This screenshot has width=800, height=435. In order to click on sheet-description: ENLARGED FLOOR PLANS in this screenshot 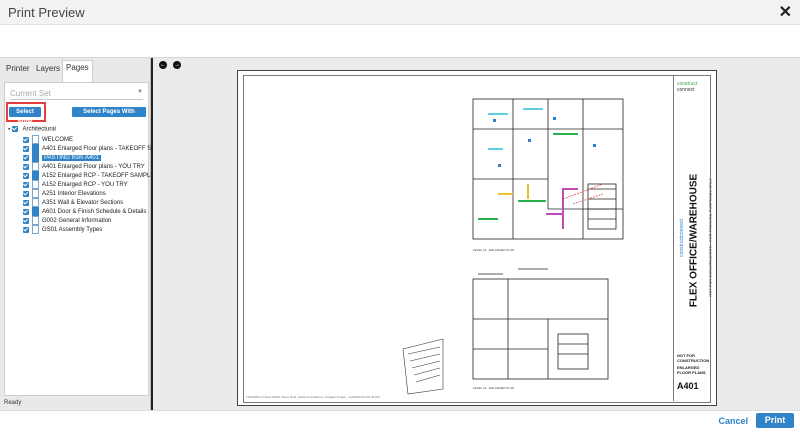, I will do `click(691, 370)`.